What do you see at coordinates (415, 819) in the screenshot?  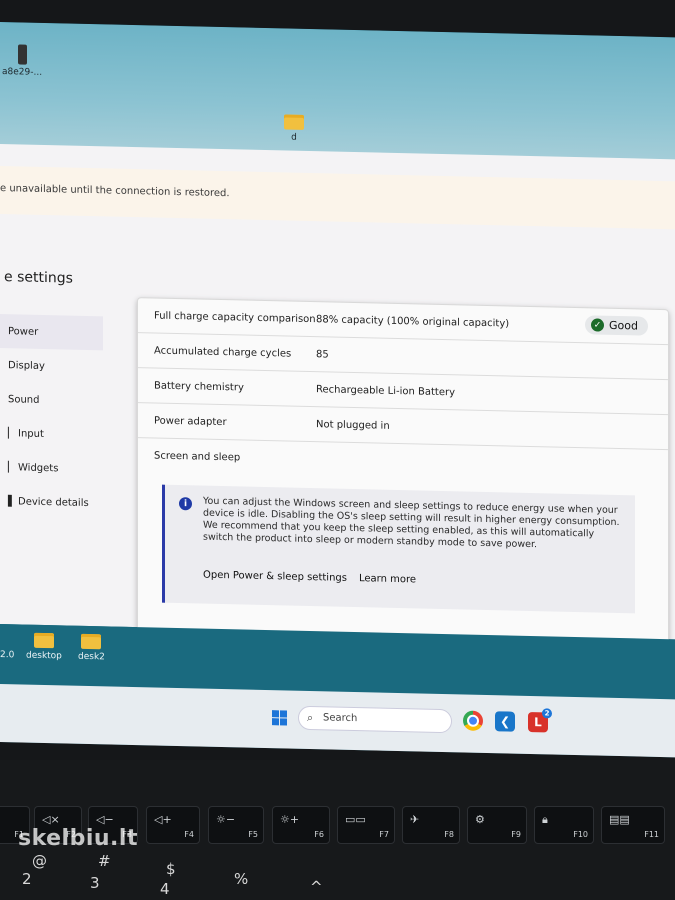 I see `airplane-icon: ✈` at bounding box center [415, 819].